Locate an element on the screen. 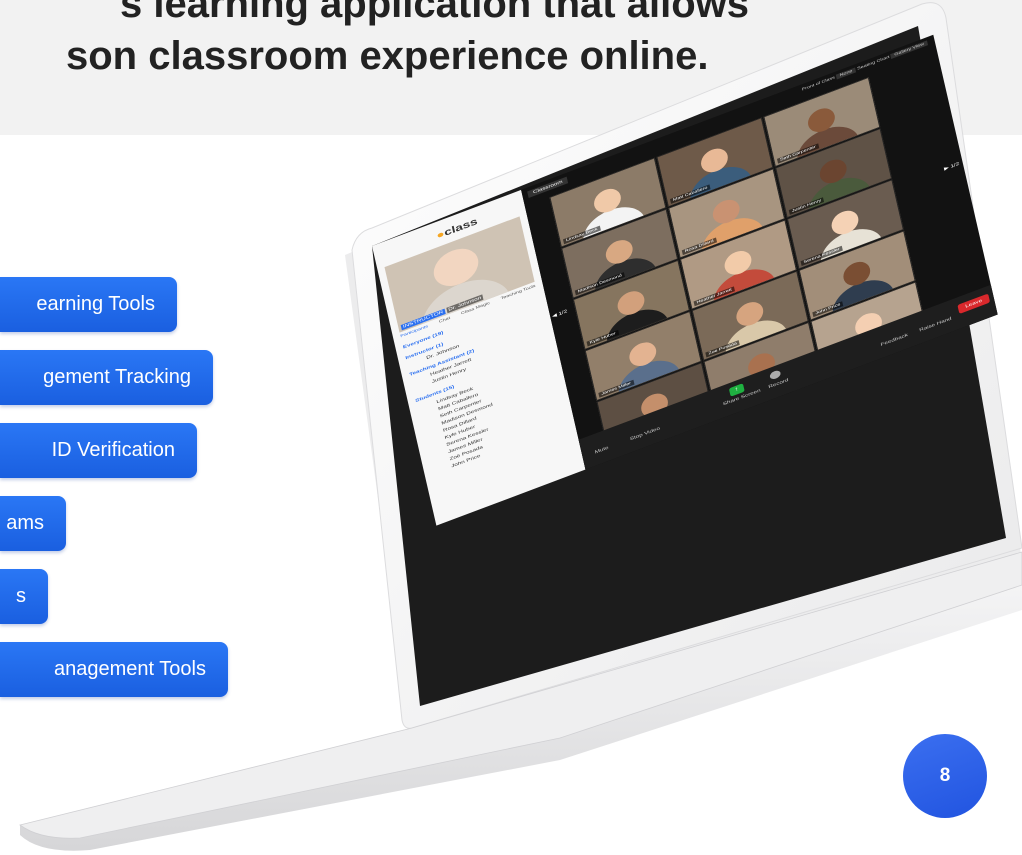 The width and height of the screenshot is (1022, 855). headline-line-2: son classroom experience online. is located at coordinates (387, 56).